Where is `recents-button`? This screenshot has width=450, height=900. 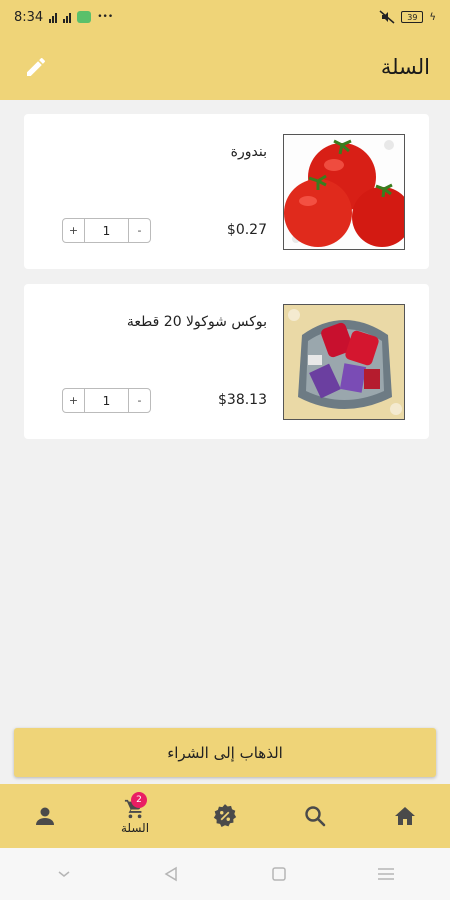 recents-button is located at coordinates (386, 874).